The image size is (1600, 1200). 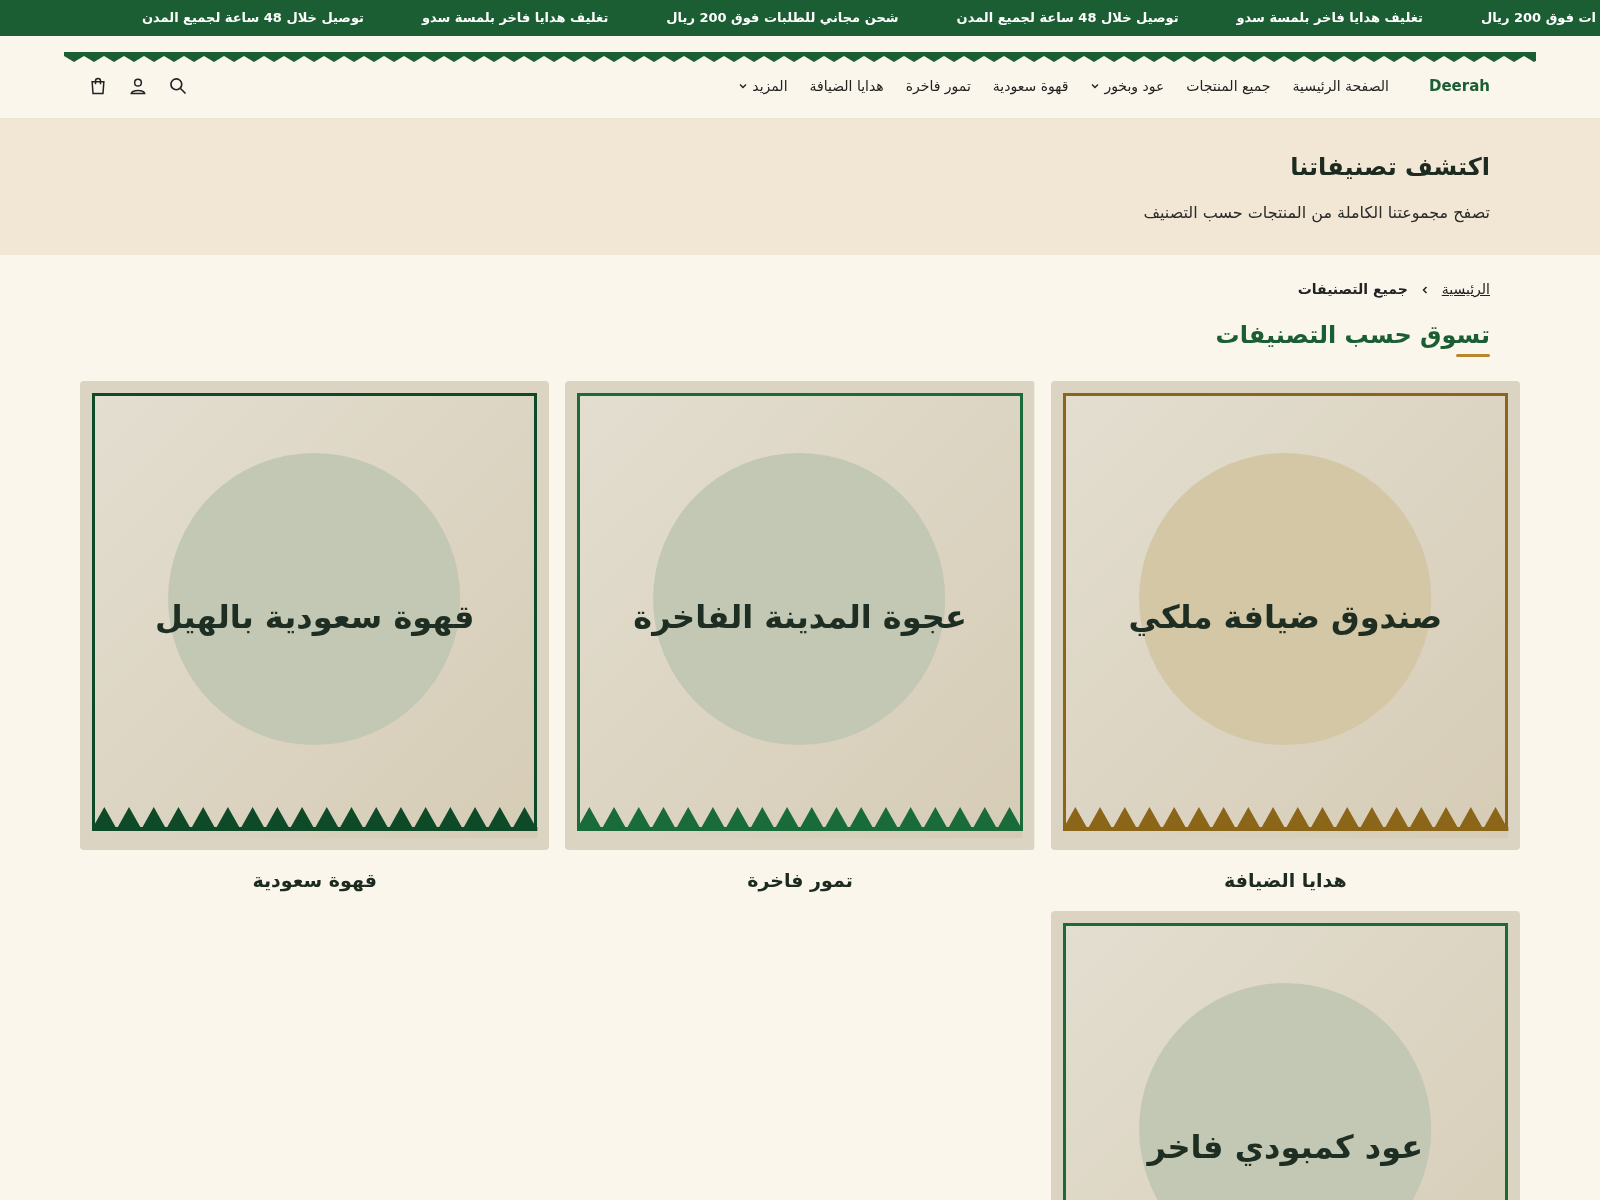 I want to click on heading-underline, so click(x=1473, y=355).